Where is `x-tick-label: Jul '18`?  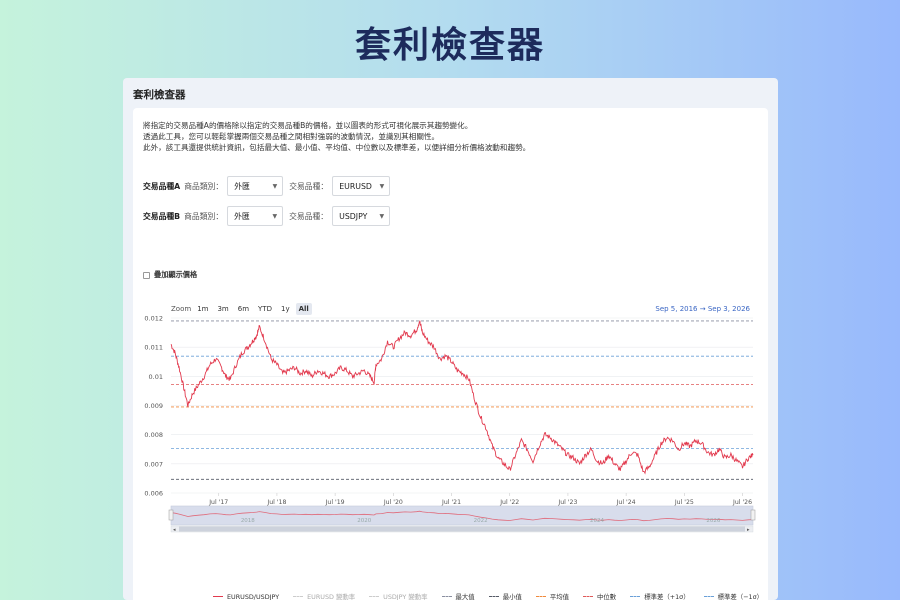 x-tick-label: Jul '18 is located at coordinates (276, 502).